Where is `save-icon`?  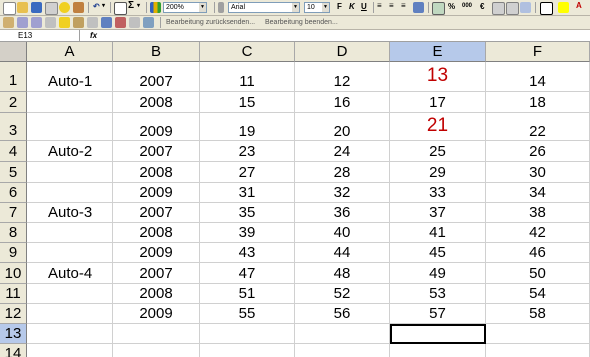
save-icon is located at coordinates (36, 7).